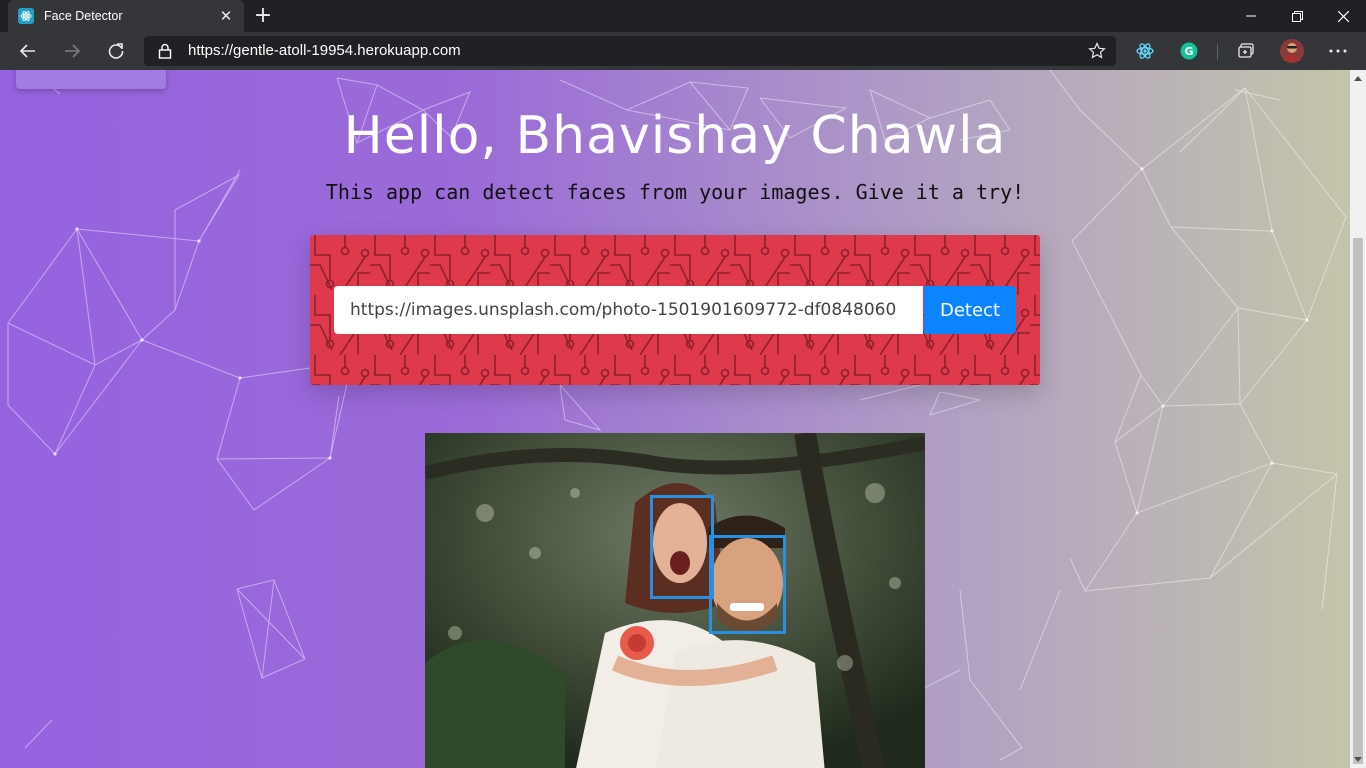 The image size is (1366, 768). I want to click on scrollbar-thumb, so click(1358, 501).